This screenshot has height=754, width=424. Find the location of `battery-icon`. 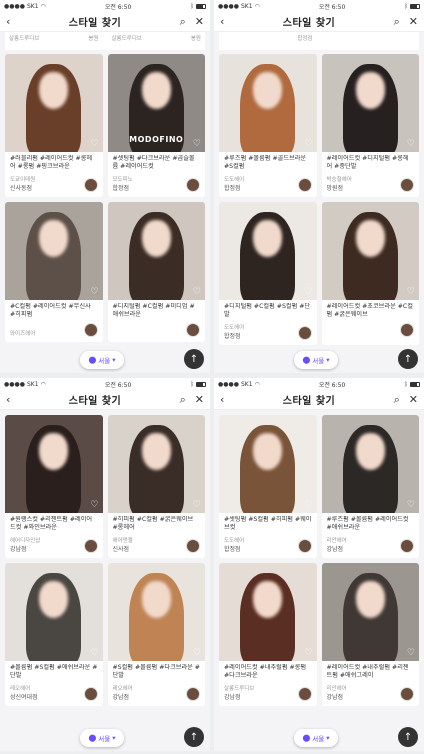

battery-icon is located at coordinates (414, 384).